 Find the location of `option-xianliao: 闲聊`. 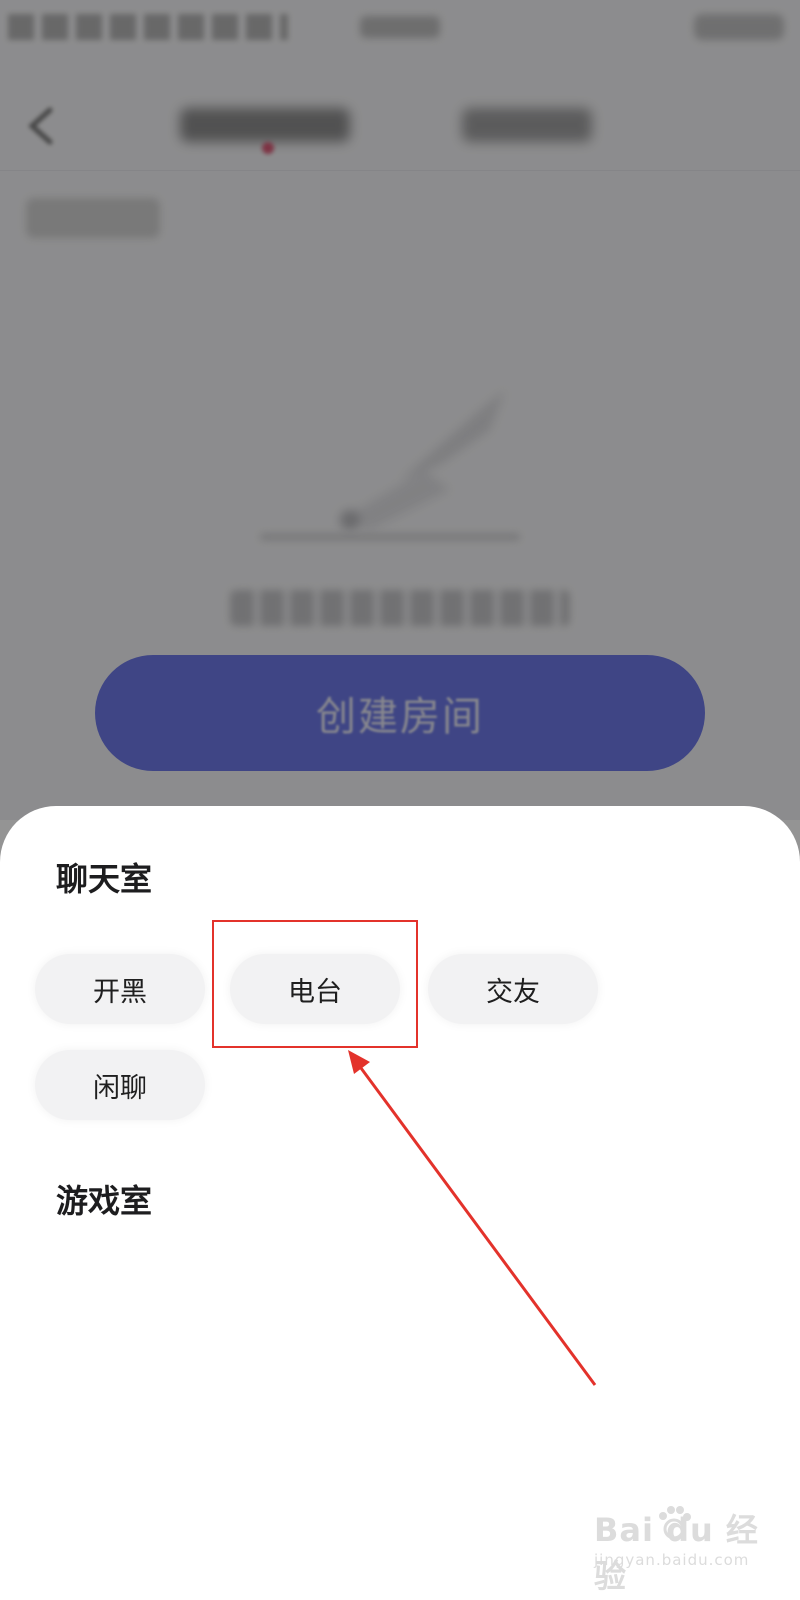

option-xianliao: 闲聊 is located at coordinates (120, 1085).